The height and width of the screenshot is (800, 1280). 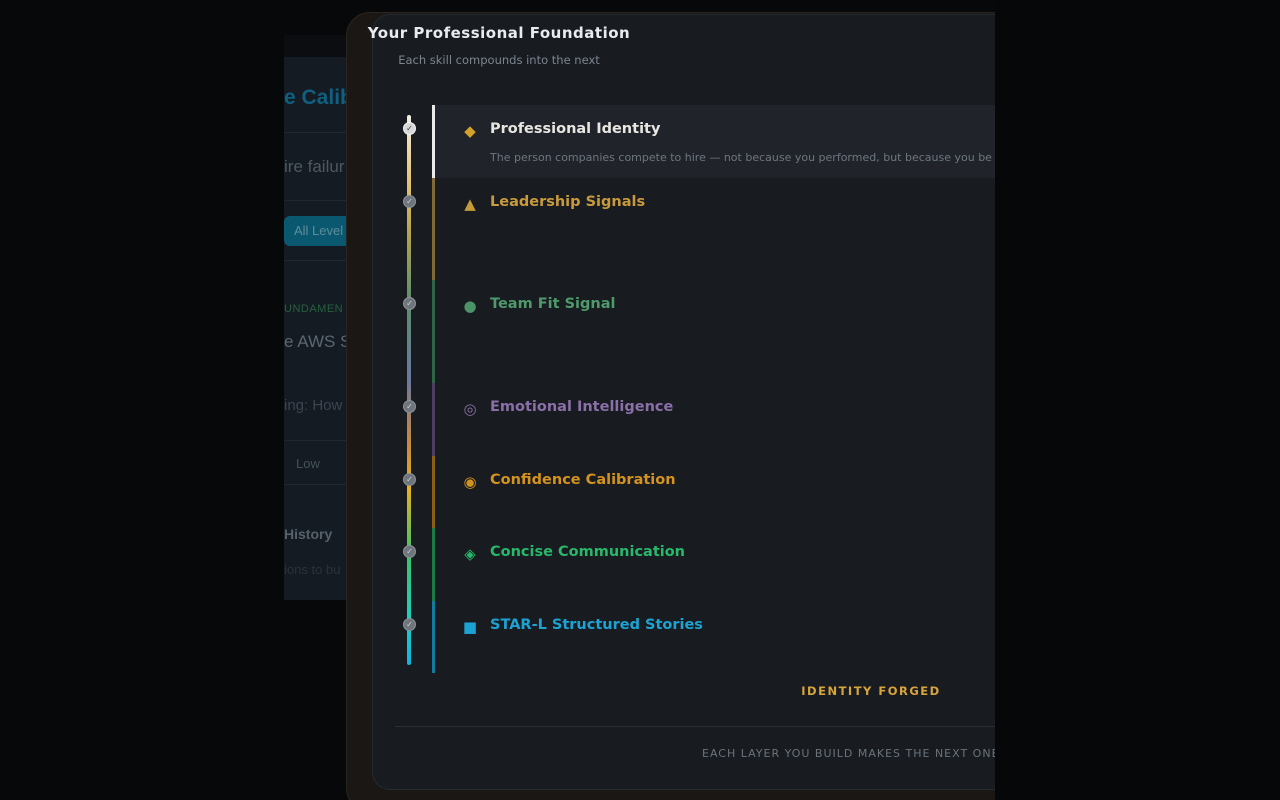 I want to click on skill-layer-name: STAR-L Structured Stories, so click(x=596, y=625).